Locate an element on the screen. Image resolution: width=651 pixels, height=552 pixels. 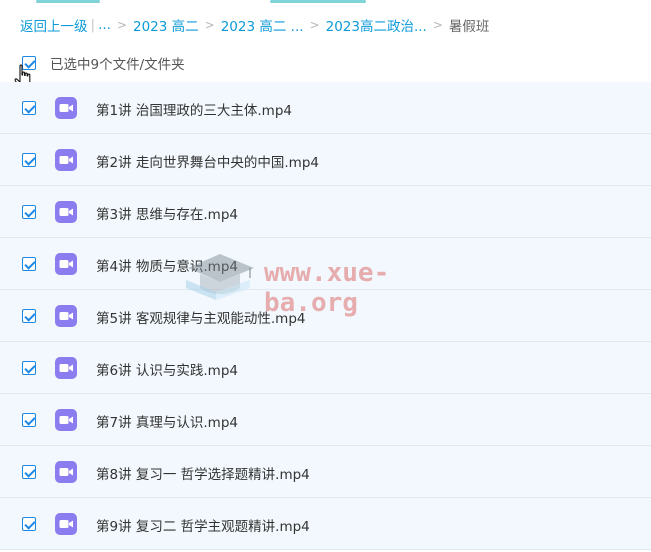
file-row: 第4讲 物质与意识.mp4 is located at coordinates (325, 264).